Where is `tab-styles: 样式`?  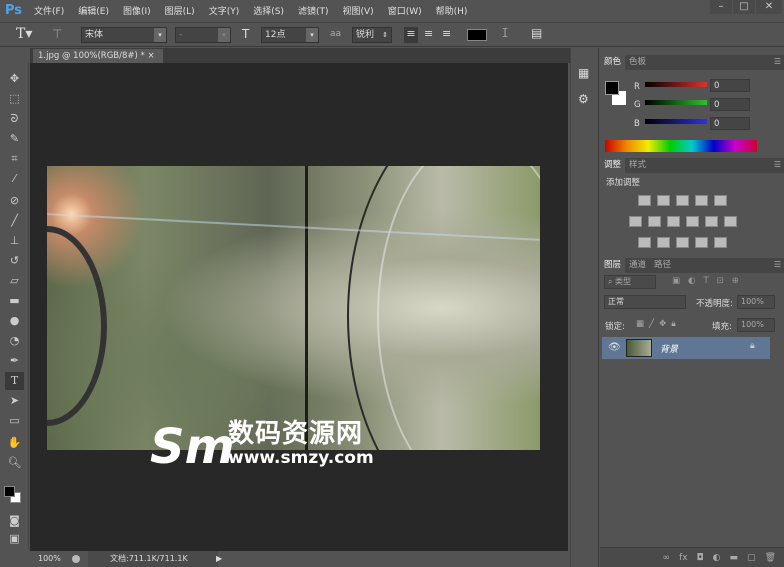
tab-styles: 样式 is located at coordinates (637, 165).